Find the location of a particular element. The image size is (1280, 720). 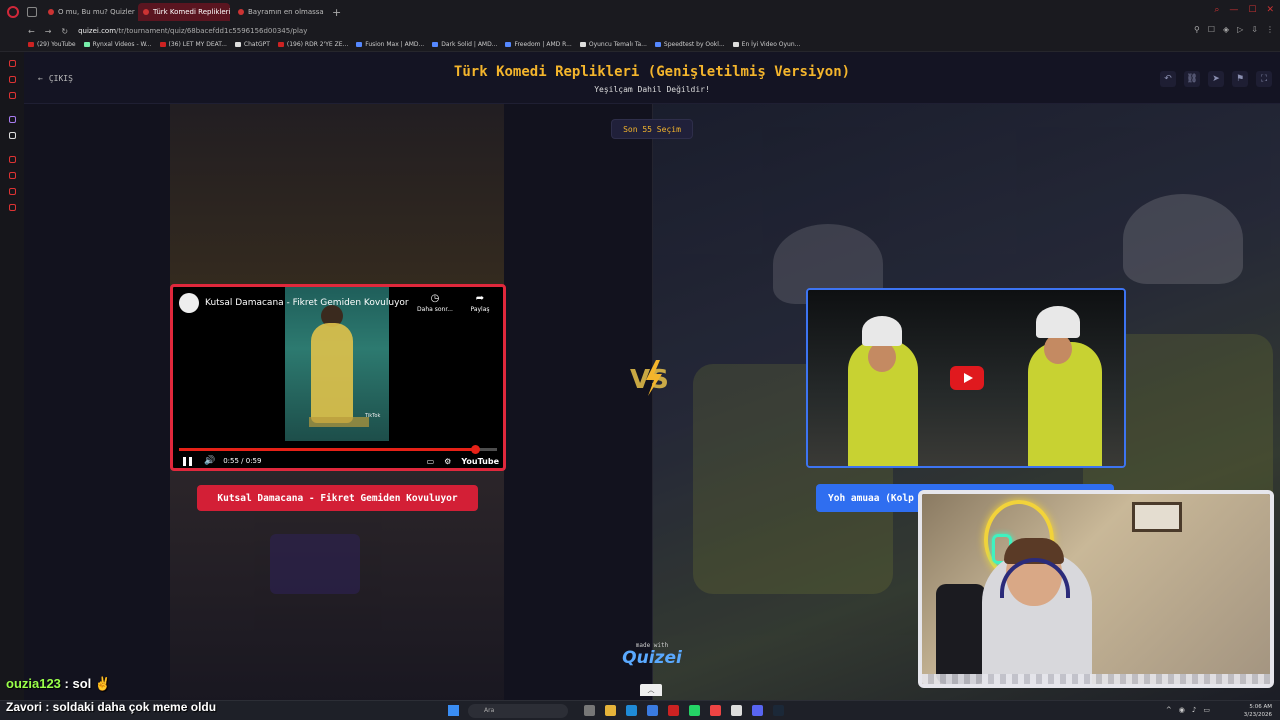

progress-knob is located at coordinates (475, 449).